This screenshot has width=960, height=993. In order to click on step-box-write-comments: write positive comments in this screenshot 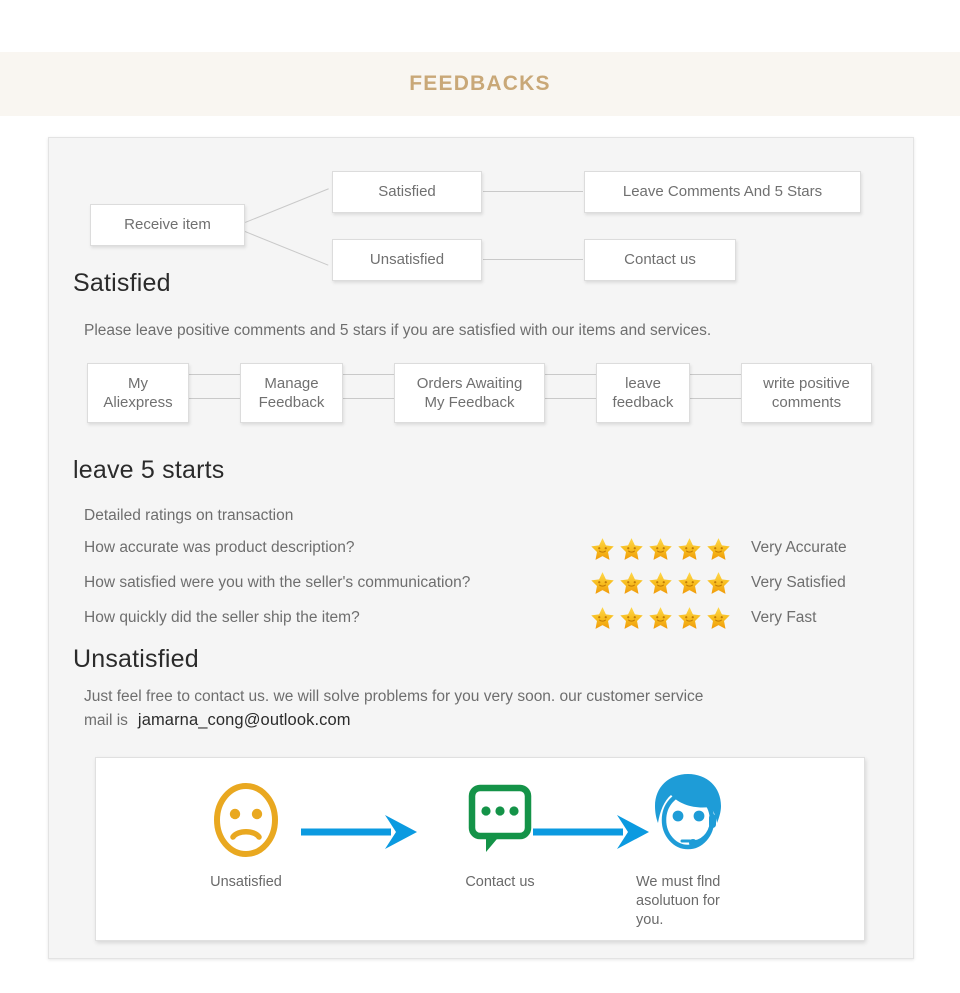, I will do `click(806, 393)`.